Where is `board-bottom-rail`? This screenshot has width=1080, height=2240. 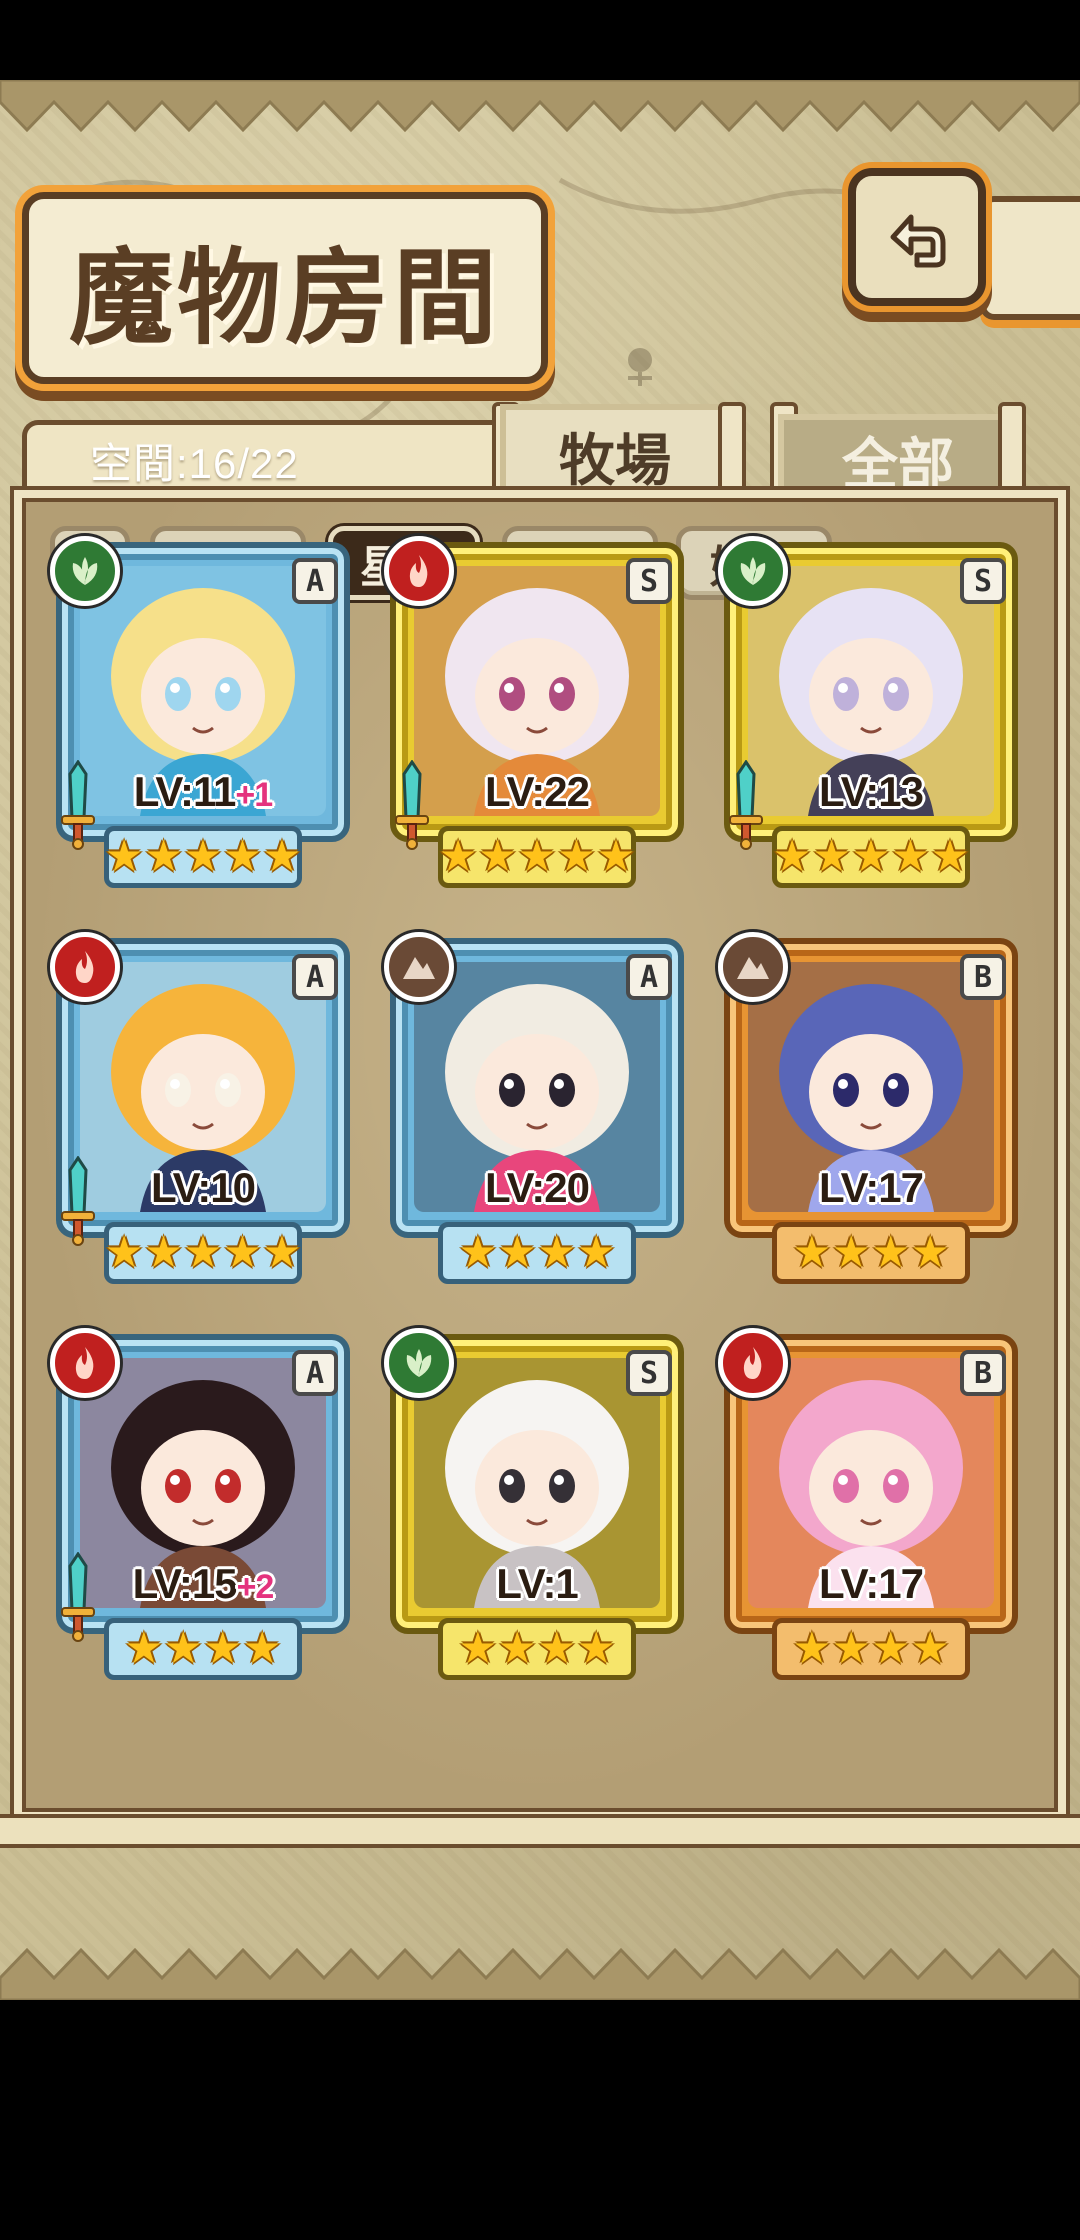 board-bottom-rail is located at coordinates (540, 1831).